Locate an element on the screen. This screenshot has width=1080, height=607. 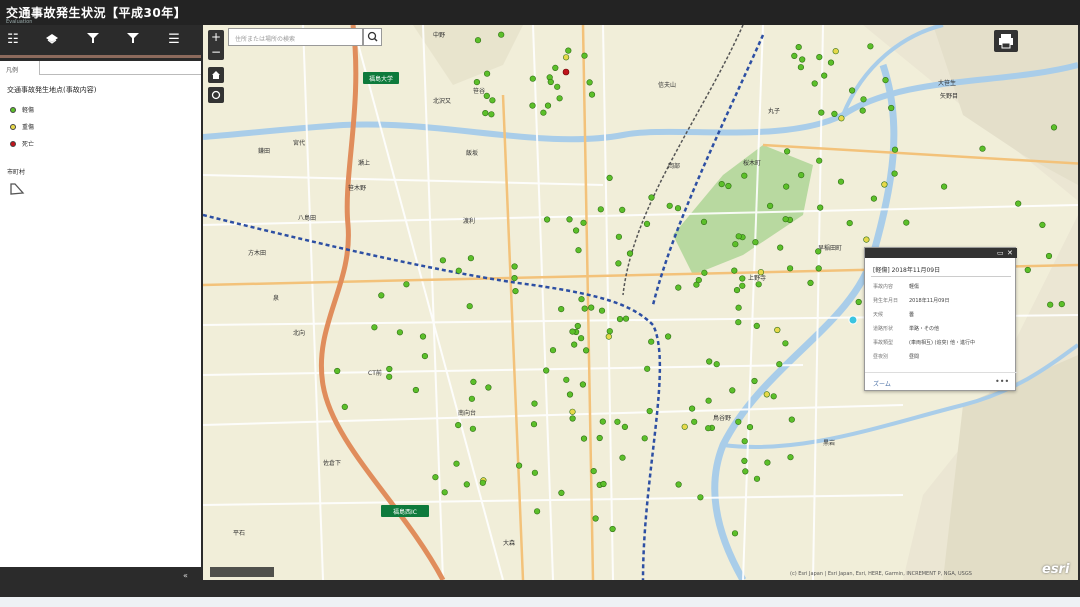
fatal-accident-point is located at coordinates (566, 72).